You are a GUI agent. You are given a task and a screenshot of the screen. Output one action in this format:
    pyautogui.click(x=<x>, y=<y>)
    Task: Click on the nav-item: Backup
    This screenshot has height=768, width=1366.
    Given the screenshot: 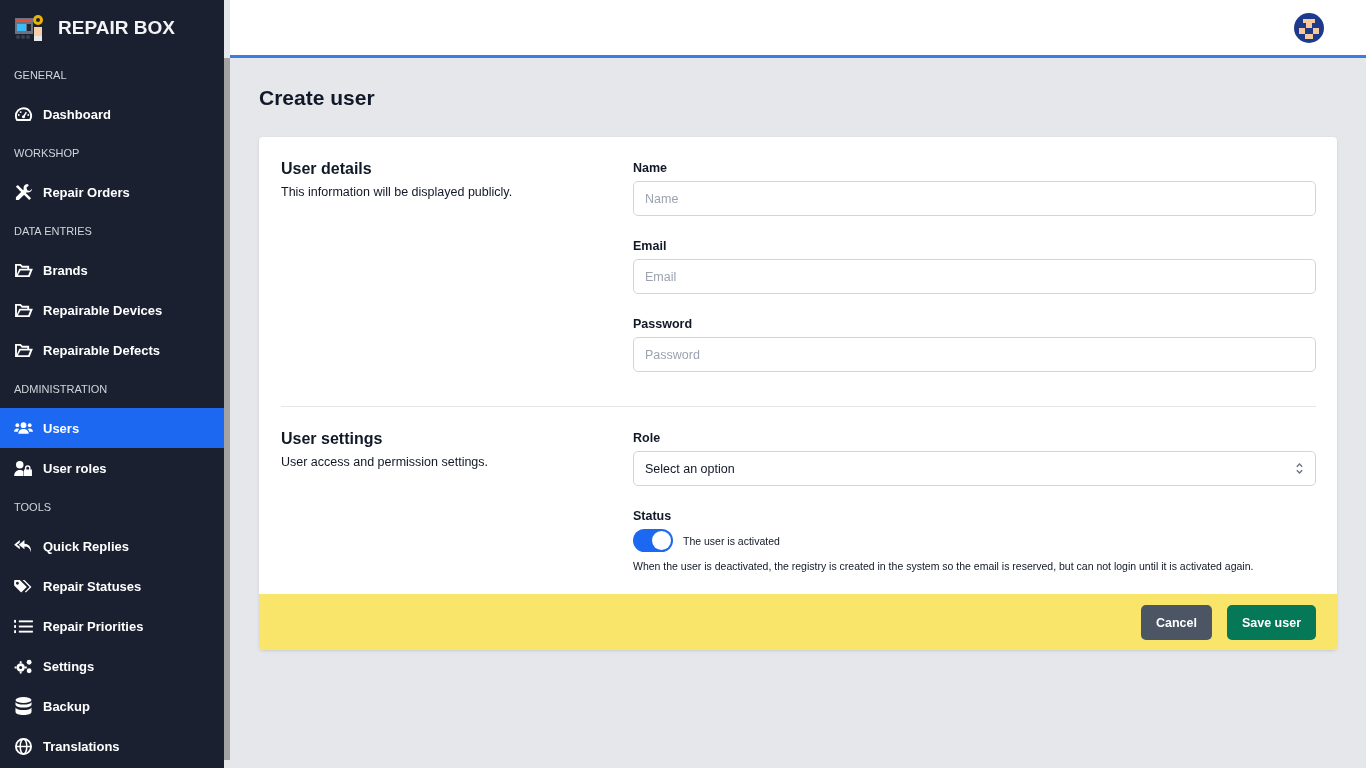 What is the action you would take?
    pyautogui.click(x=112, y=706)
    